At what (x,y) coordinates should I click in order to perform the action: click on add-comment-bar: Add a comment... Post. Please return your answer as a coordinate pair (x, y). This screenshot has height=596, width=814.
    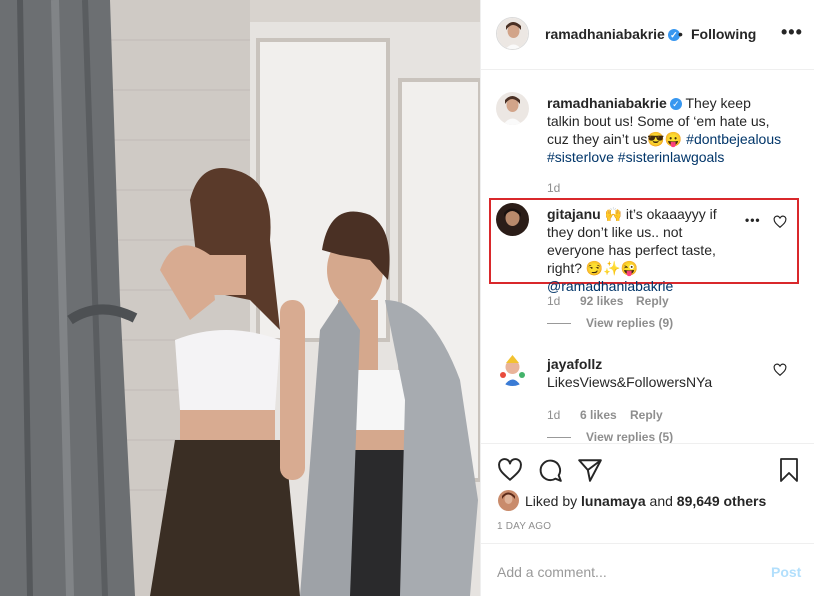
    Looking at the image, I should click on (647, 569).